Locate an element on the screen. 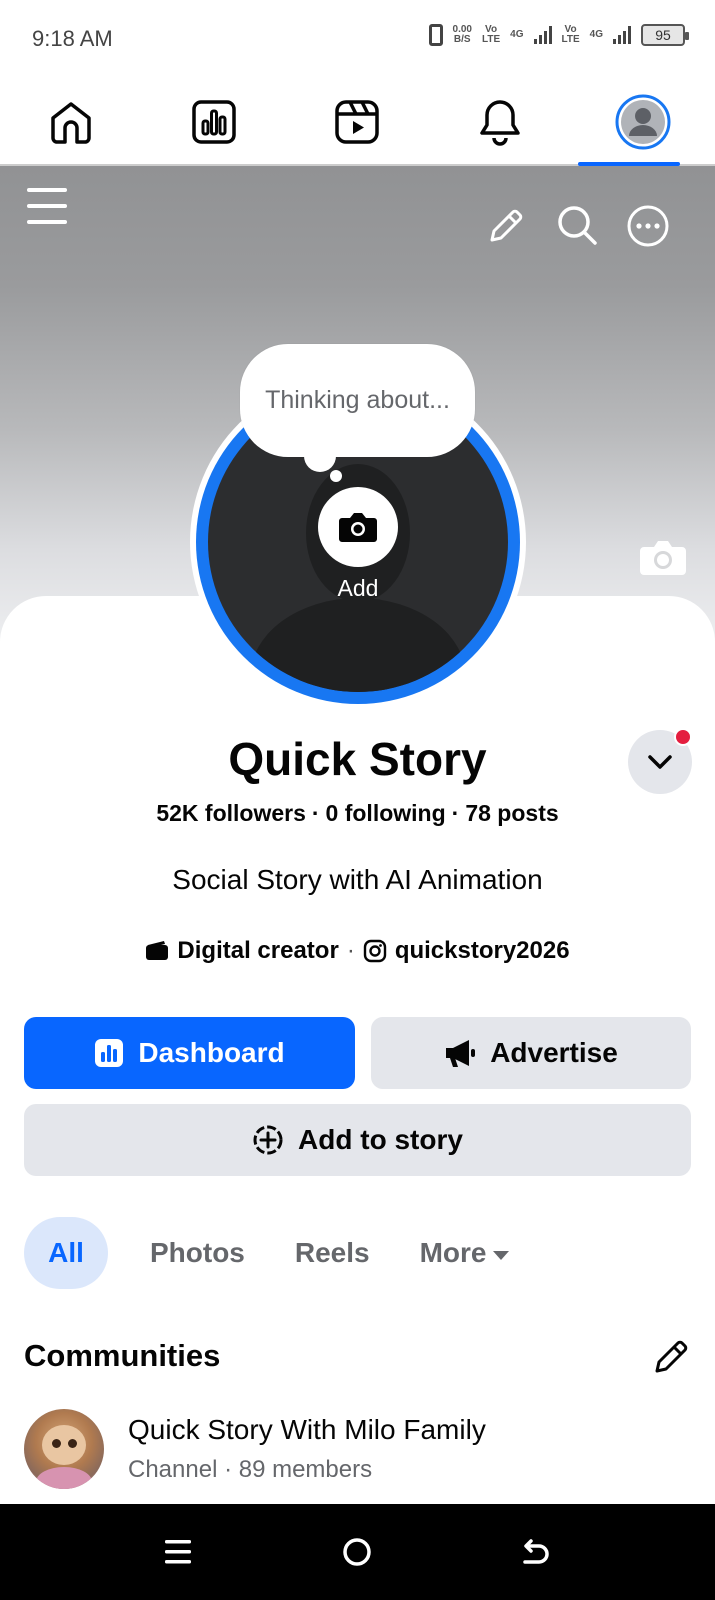 The width and height of the screenshot is (715, 1600). search-icon is located at coordinates (577, 225).